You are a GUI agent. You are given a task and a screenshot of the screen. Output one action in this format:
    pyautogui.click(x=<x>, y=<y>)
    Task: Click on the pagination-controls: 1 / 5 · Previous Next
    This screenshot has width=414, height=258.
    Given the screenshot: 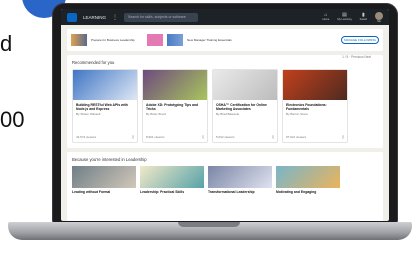 What is the action you would take?
    pyautogui.click(x=356, y=57)
    